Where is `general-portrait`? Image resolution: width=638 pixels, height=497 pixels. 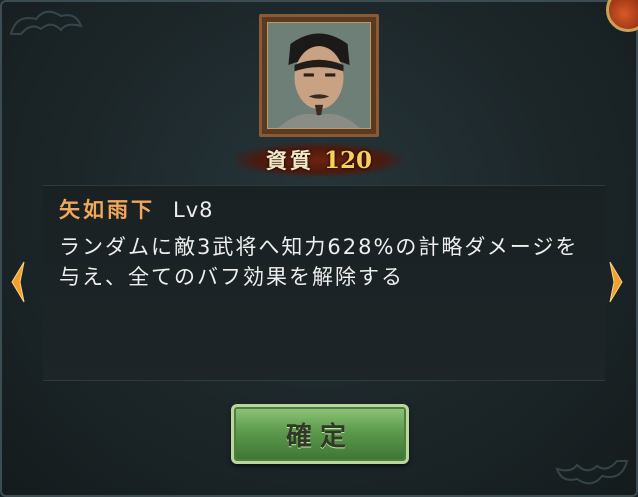
general-portrait is located at coordinates (319, 75).